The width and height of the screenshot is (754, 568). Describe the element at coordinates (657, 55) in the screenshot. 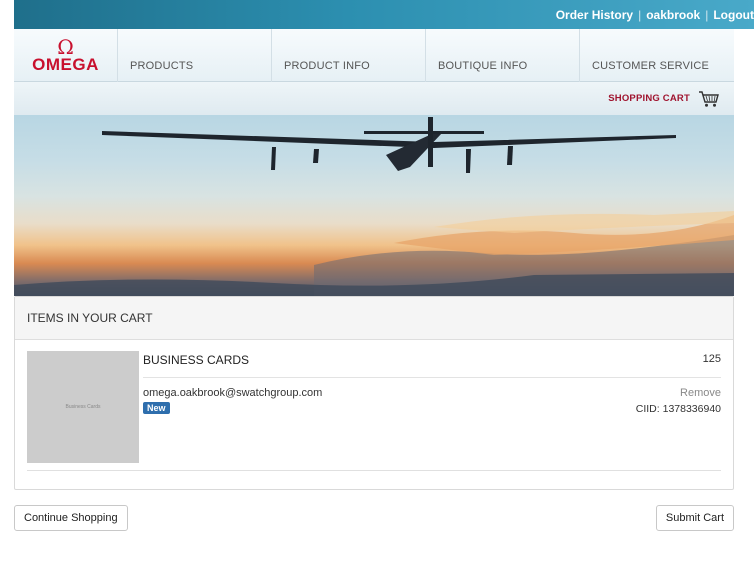

I see `nav-item-customer-service: CUSTOMER SERVICE` at that location.